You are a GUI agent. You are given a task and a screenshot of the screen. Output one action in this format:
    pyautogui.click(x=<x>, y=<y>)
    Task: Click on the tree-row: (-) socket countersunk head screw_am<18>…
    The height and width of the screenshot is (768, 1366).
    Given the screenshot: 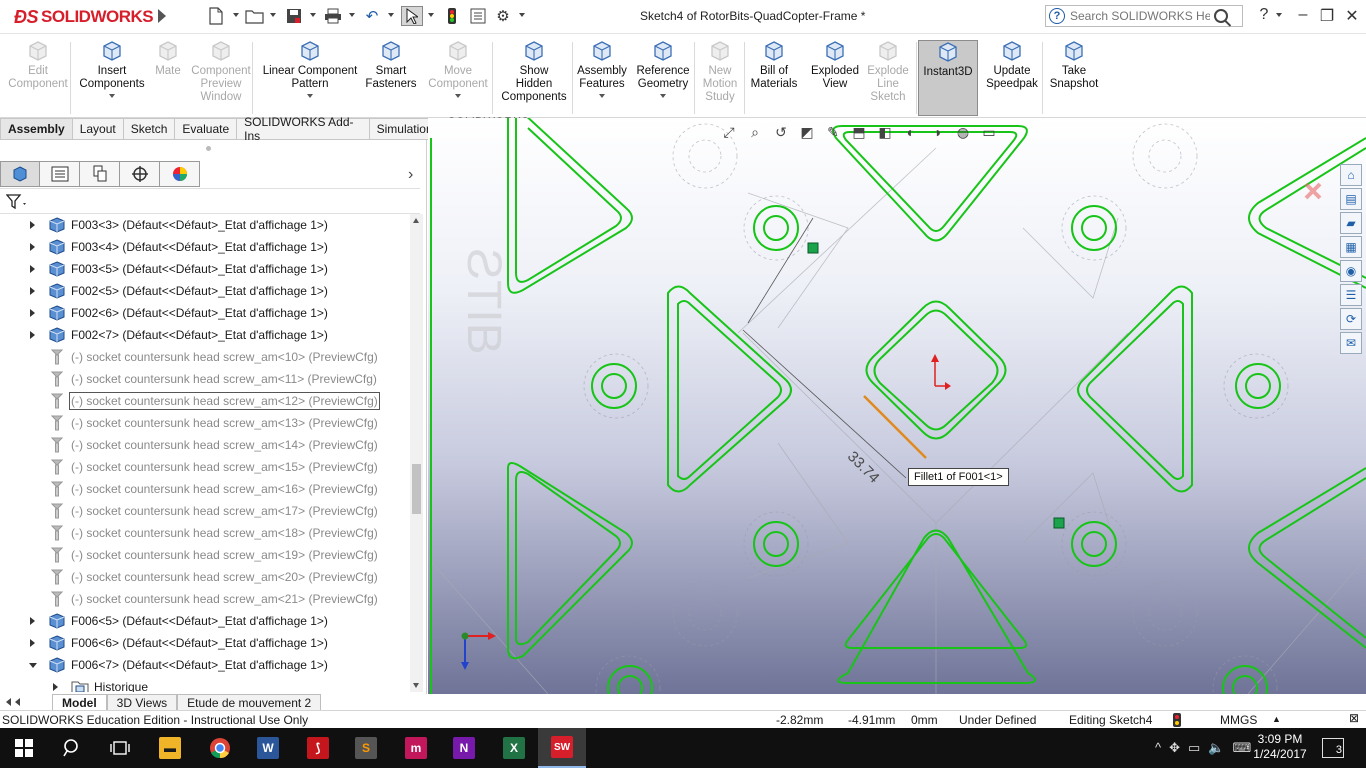 What is the action you would take?
    pyautogui.click(x=205, y=533)
    